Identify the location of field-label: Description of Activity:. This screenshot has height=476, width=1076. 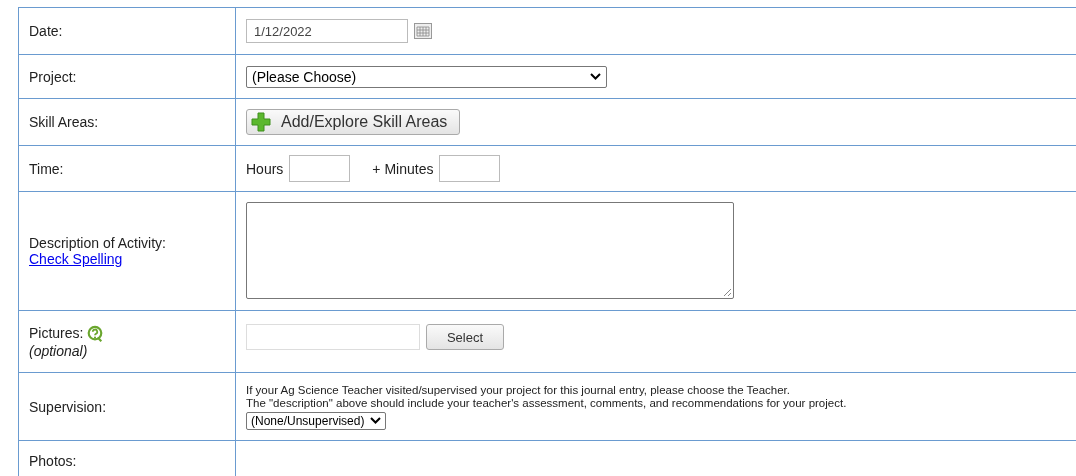
(98, 243).